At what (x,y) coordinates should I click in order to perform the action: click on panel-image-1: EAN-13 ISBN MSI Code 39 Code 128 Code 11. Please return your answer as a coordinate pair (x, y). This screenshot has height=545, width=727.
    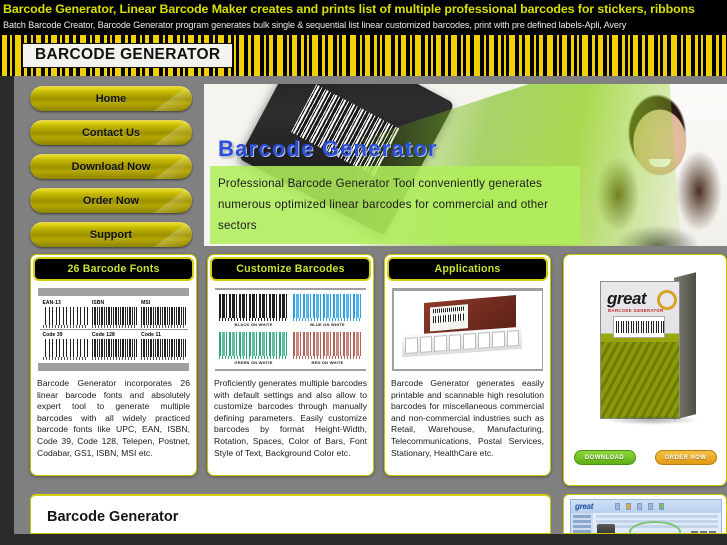
    Looking at the image, I should click on (113, 329).